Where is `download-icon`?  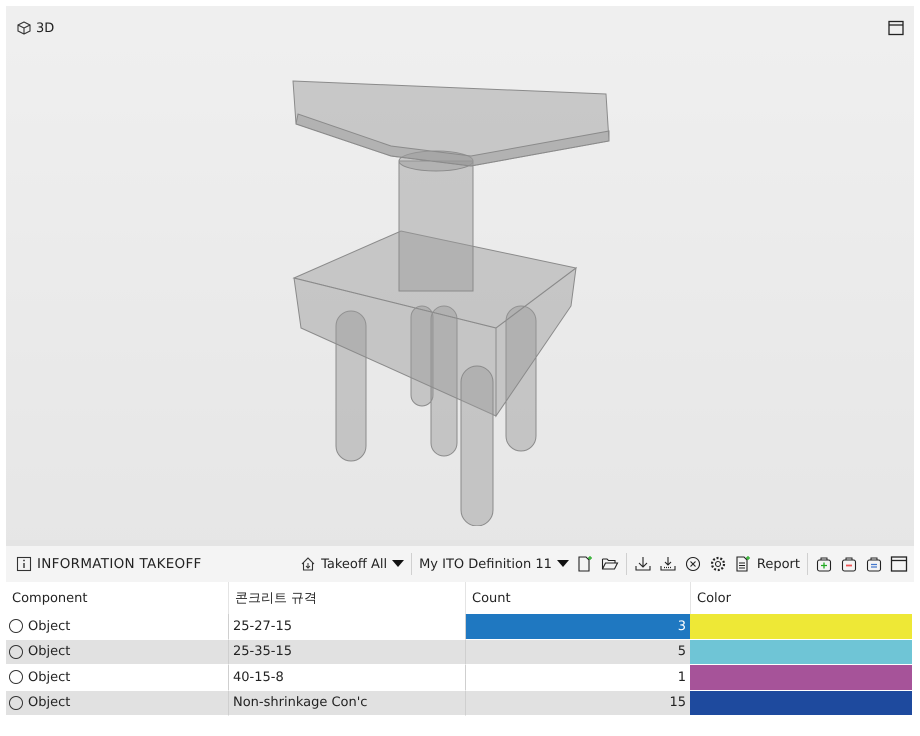
download-icon is located at coordinates (643, 564).